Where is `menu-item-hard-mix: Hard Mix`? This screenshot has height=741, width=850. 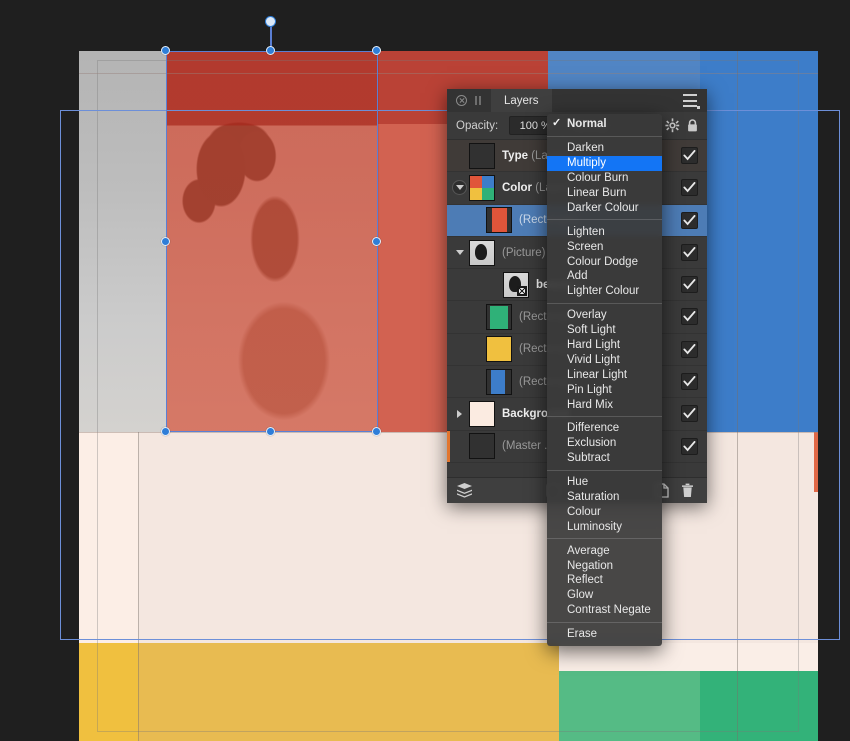 menu-item-hard-mix: Hard Mix is located at coordinates (604, 404).